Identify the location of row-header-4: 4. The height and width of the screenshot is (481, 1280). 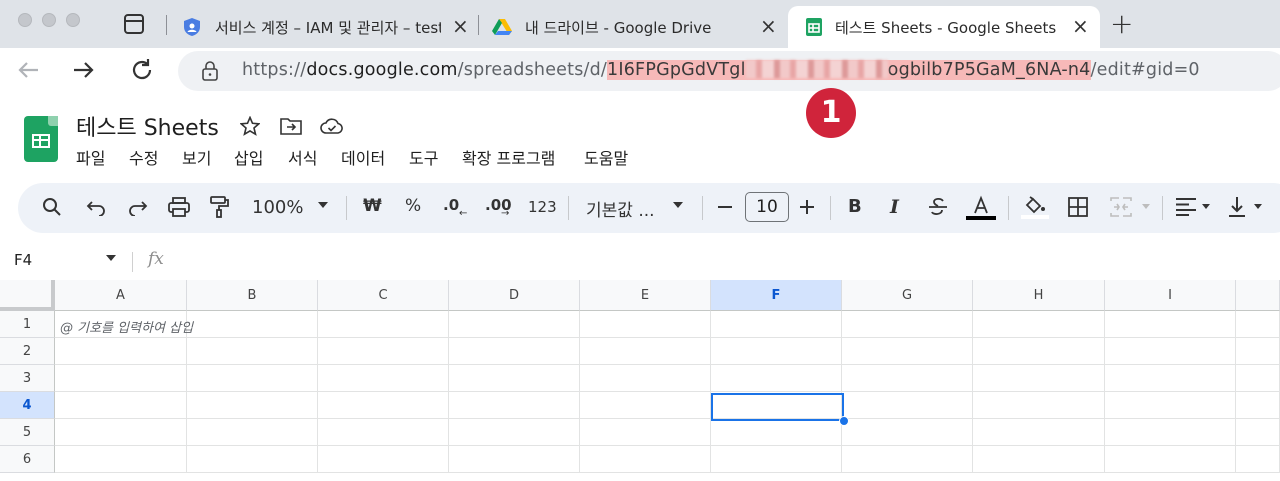
(27, 405).